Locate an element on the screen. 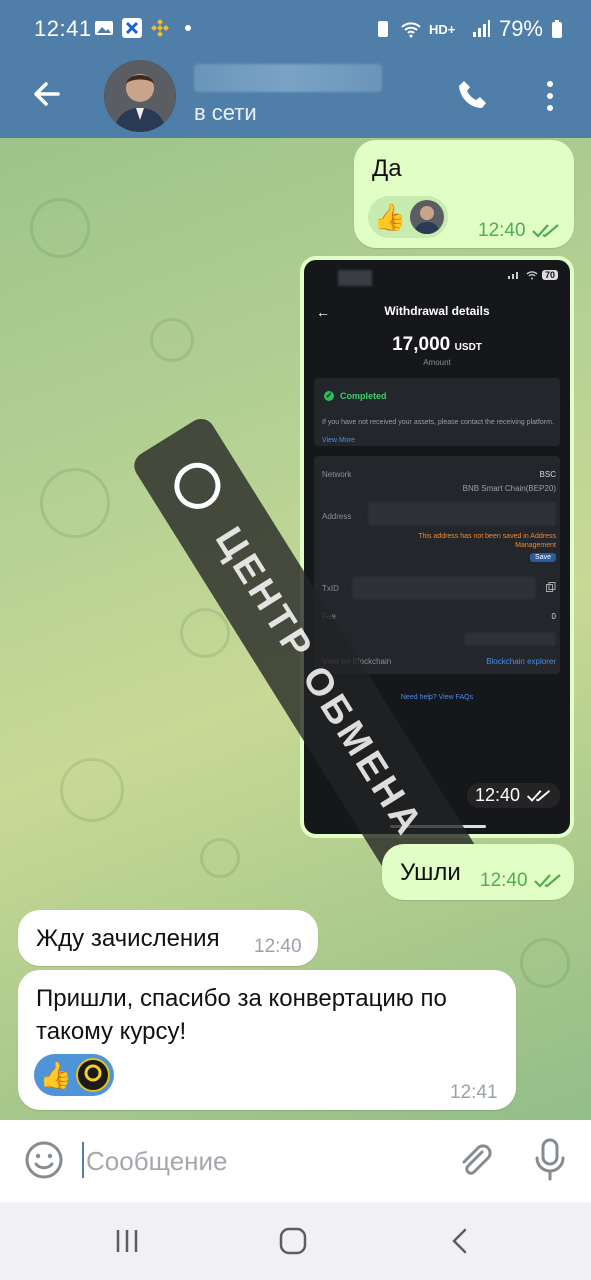 The height and width of the screenshot is (1280, 591). fee-value: 0 is located at coordinates (553, 616).